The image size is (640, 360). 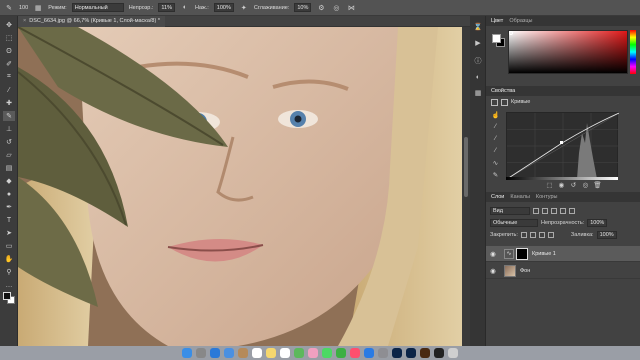 I want to click on curves-graph, so click(x=562, y=145).